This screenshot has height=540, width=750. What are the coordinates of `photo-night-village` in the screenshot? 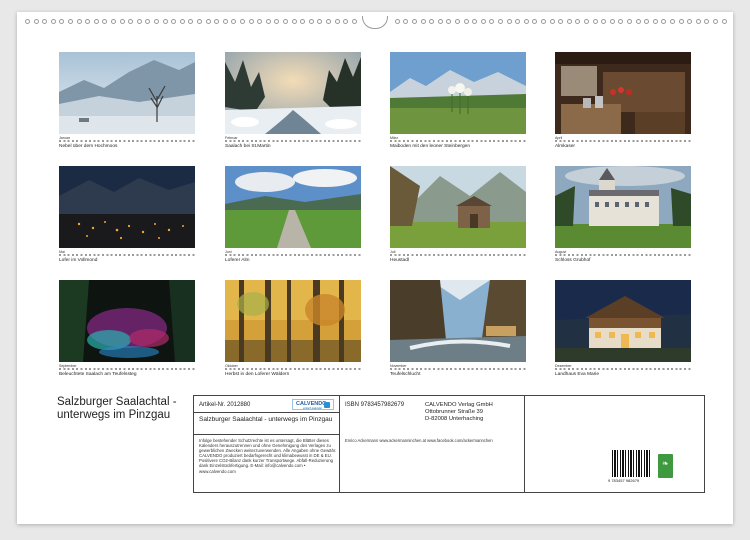 It's located at (127, 207).